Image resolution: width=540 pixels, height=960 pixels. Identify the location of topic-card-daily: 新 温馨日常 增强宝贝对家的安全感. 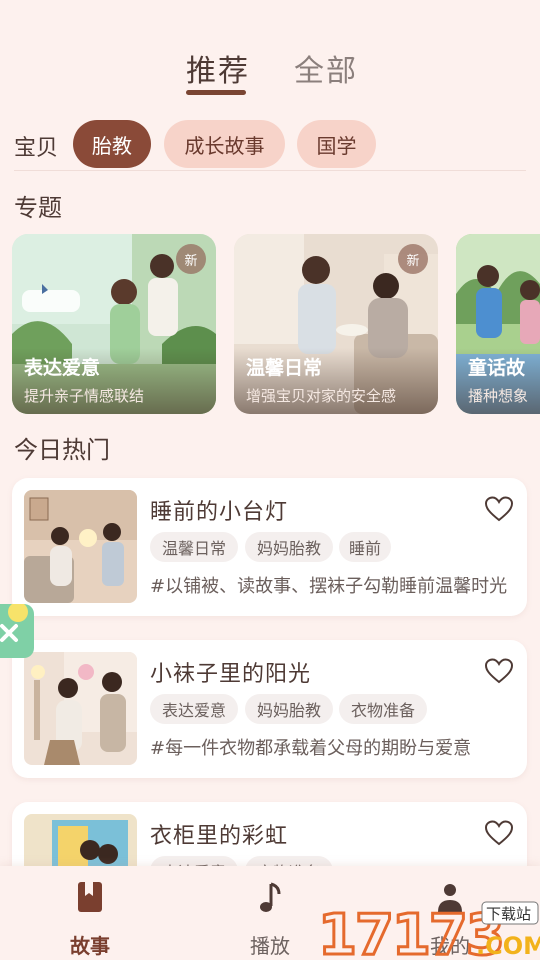
(336, 324).